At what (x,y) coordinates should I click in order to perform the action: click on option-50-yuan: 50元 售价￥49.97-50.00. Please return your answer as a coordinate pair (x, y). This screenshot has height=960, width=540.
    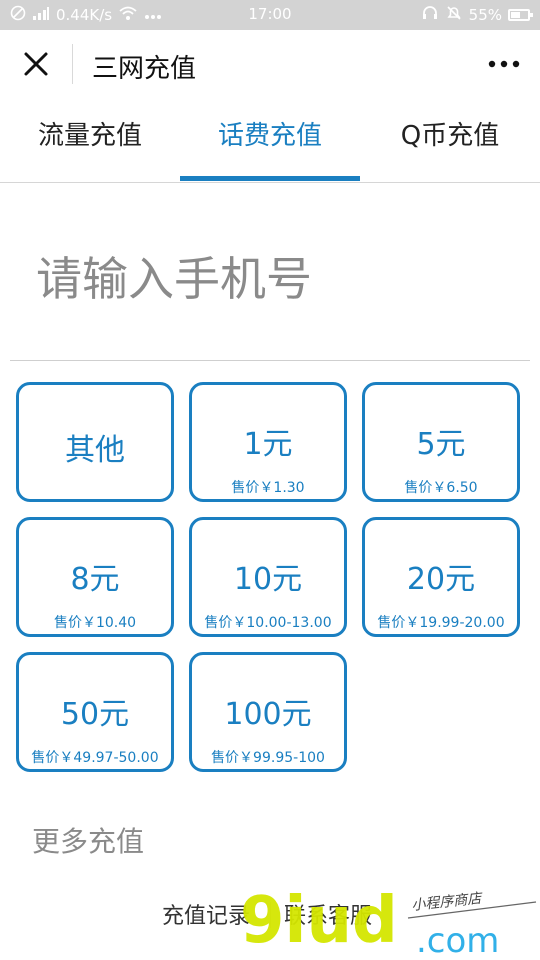
    Looking at the image, I should click on (95, 712).